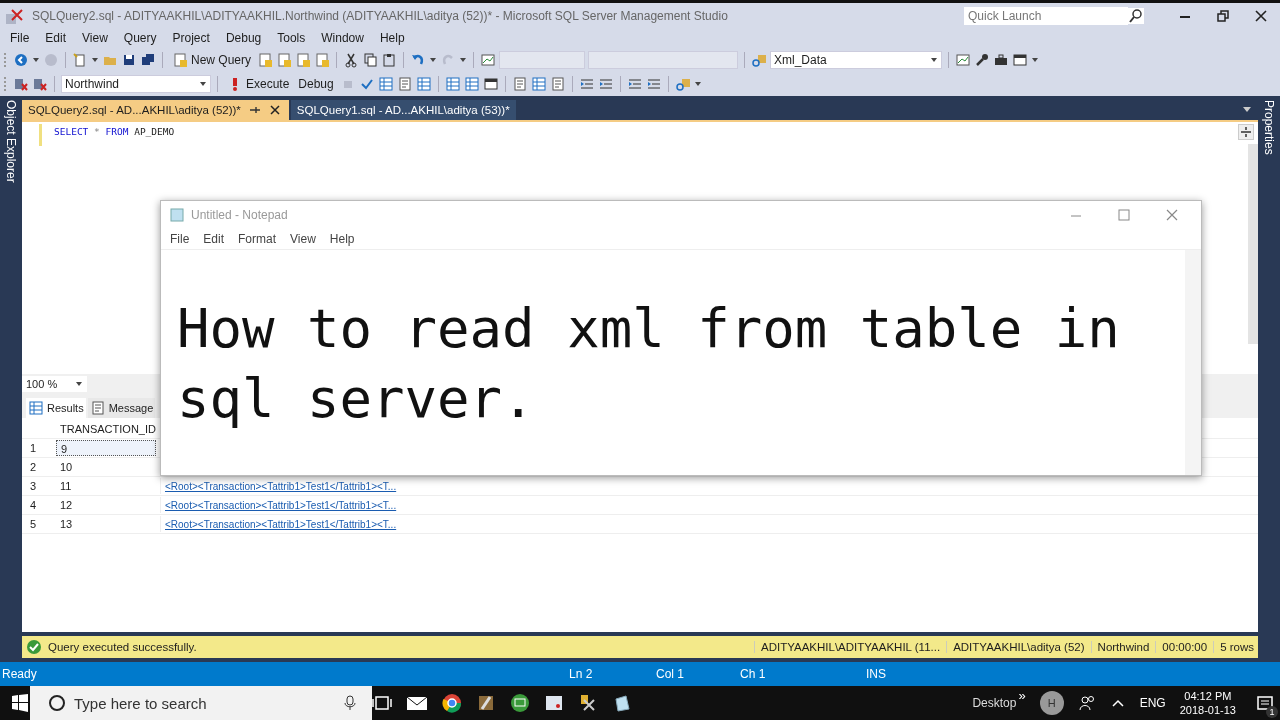  Describe the element at coordinates (389, 60) in the screenshot. I see `paste-icon` at that location.